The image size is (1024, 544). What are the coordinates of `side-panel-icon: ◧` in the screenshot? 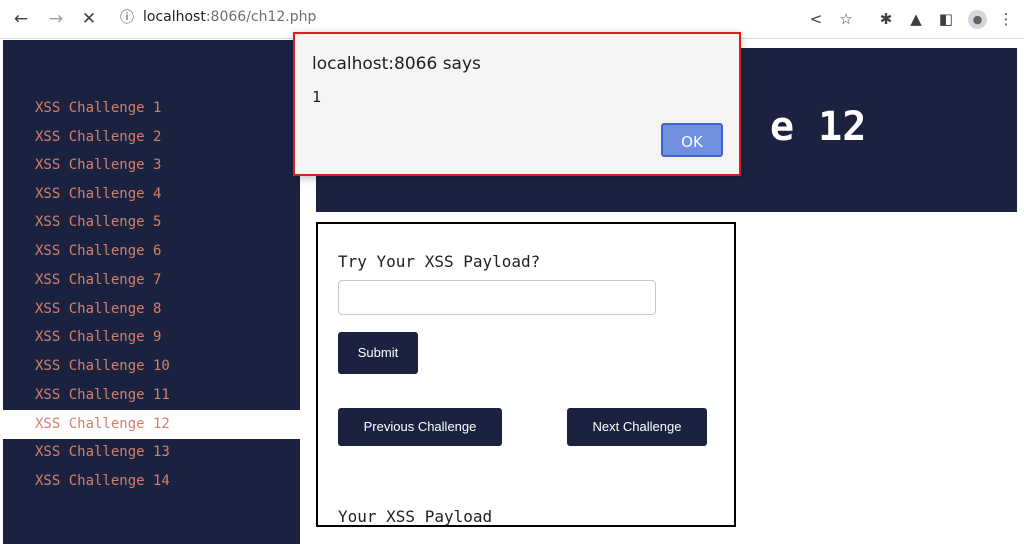 It's located at (946, 19).